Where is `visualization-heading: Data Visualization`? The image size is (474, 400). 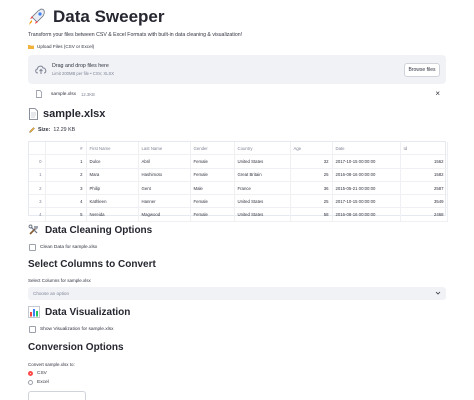 visualization-heading: Data Visualization is located at coordinates (79, 312).